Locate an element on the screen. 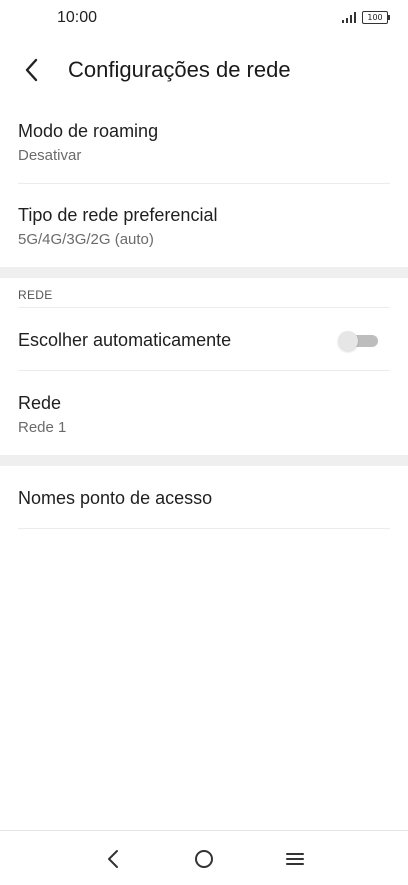 The image size is (408, 885). back-nav-icon is located at coordinates (113, 859).